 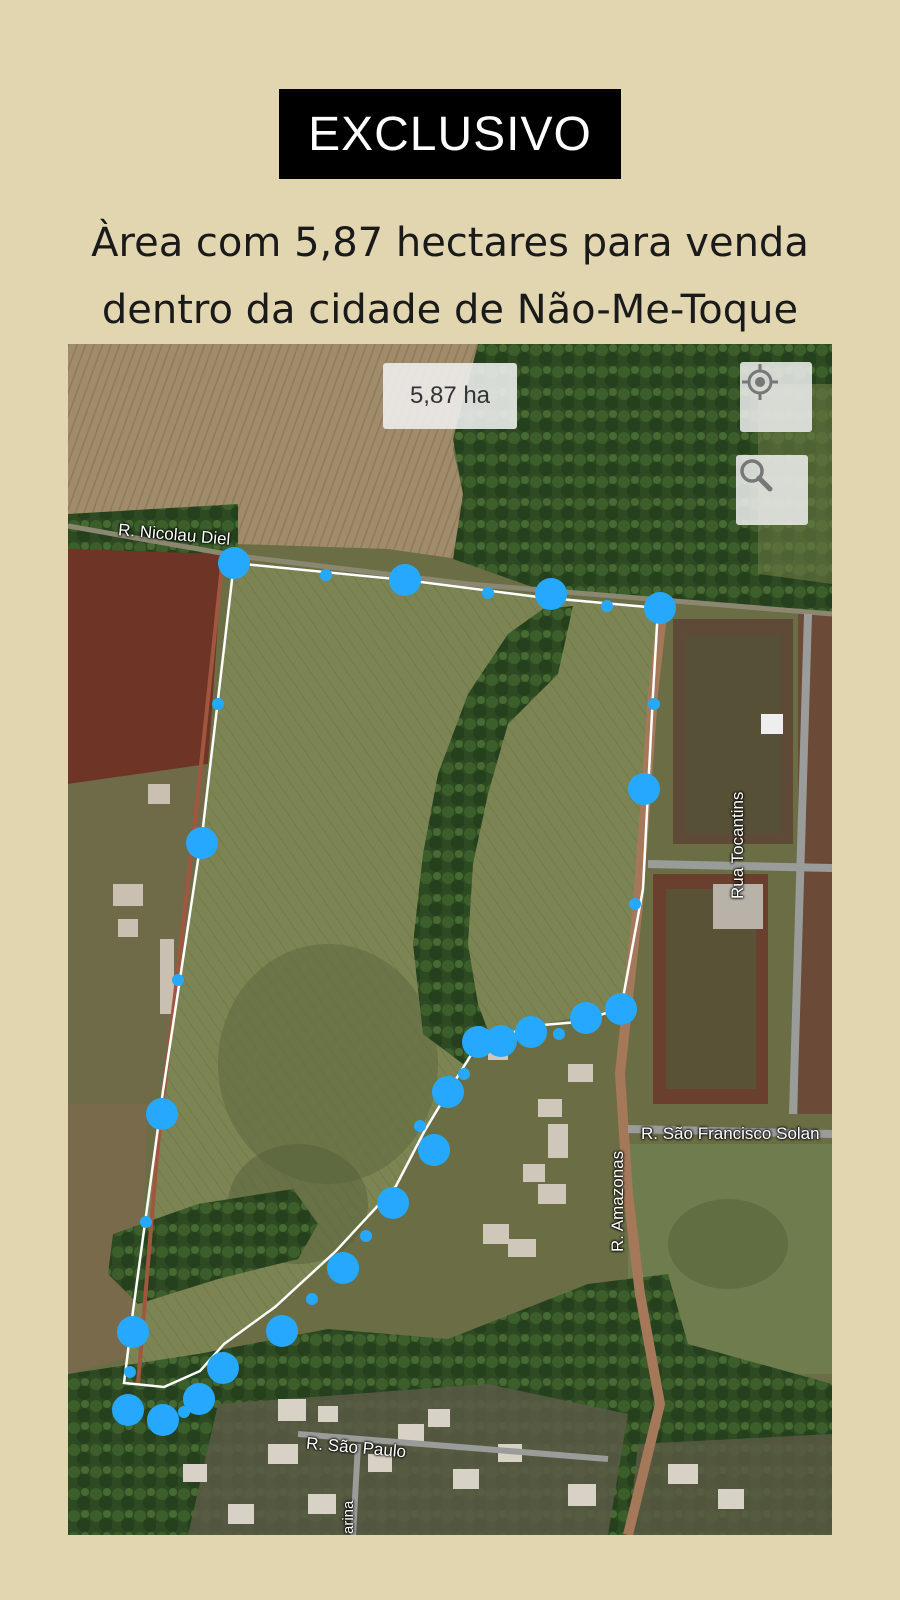 I want to click on red-soil-field, so click(x=145, y=666).